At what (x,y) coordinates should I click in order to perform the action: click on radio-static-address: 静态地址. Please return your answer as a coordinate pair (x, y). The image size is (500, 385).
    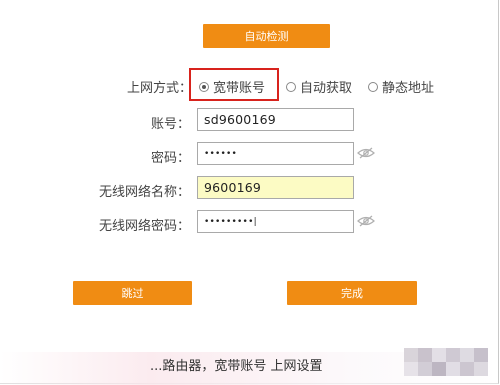
    Looking at the image, I should click on (401, 86).